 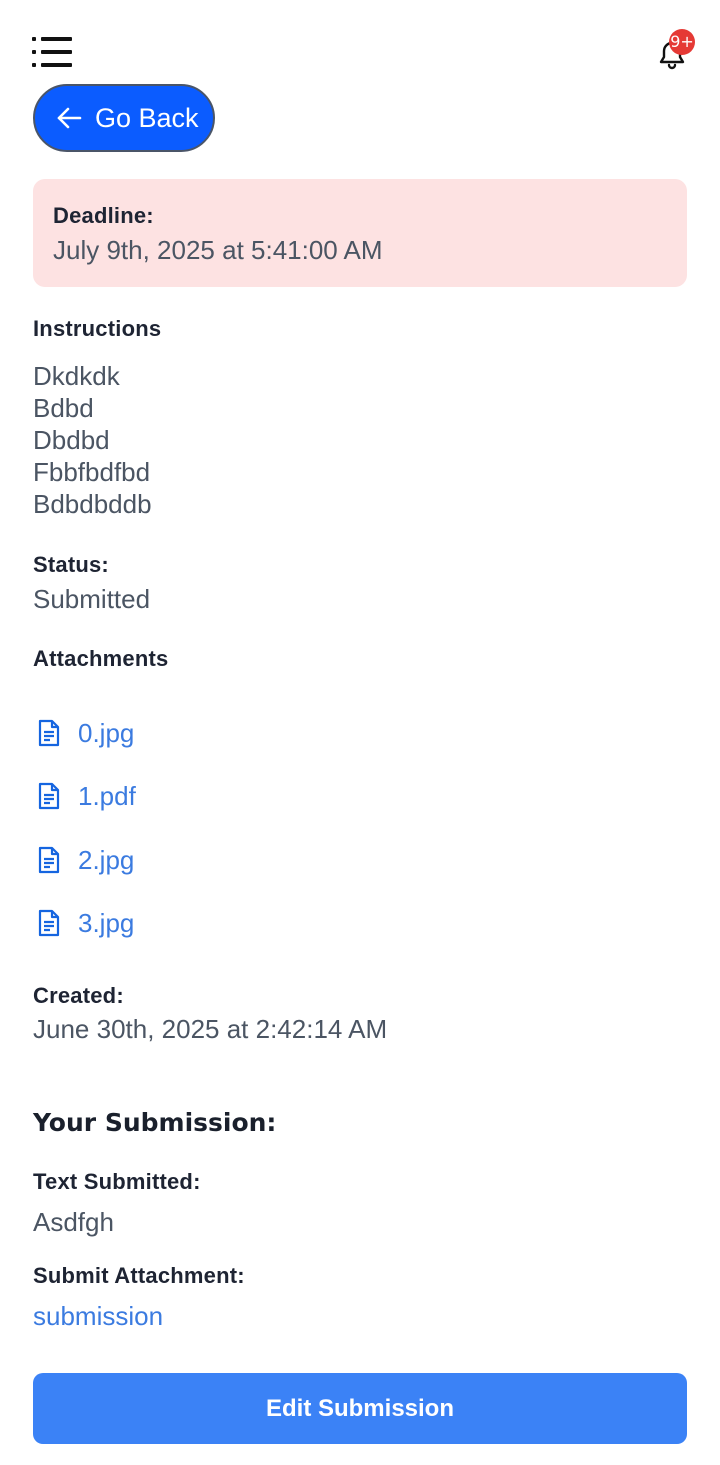 I want to click on attachment-link: 3.jpg, so click(x=85, y=923).